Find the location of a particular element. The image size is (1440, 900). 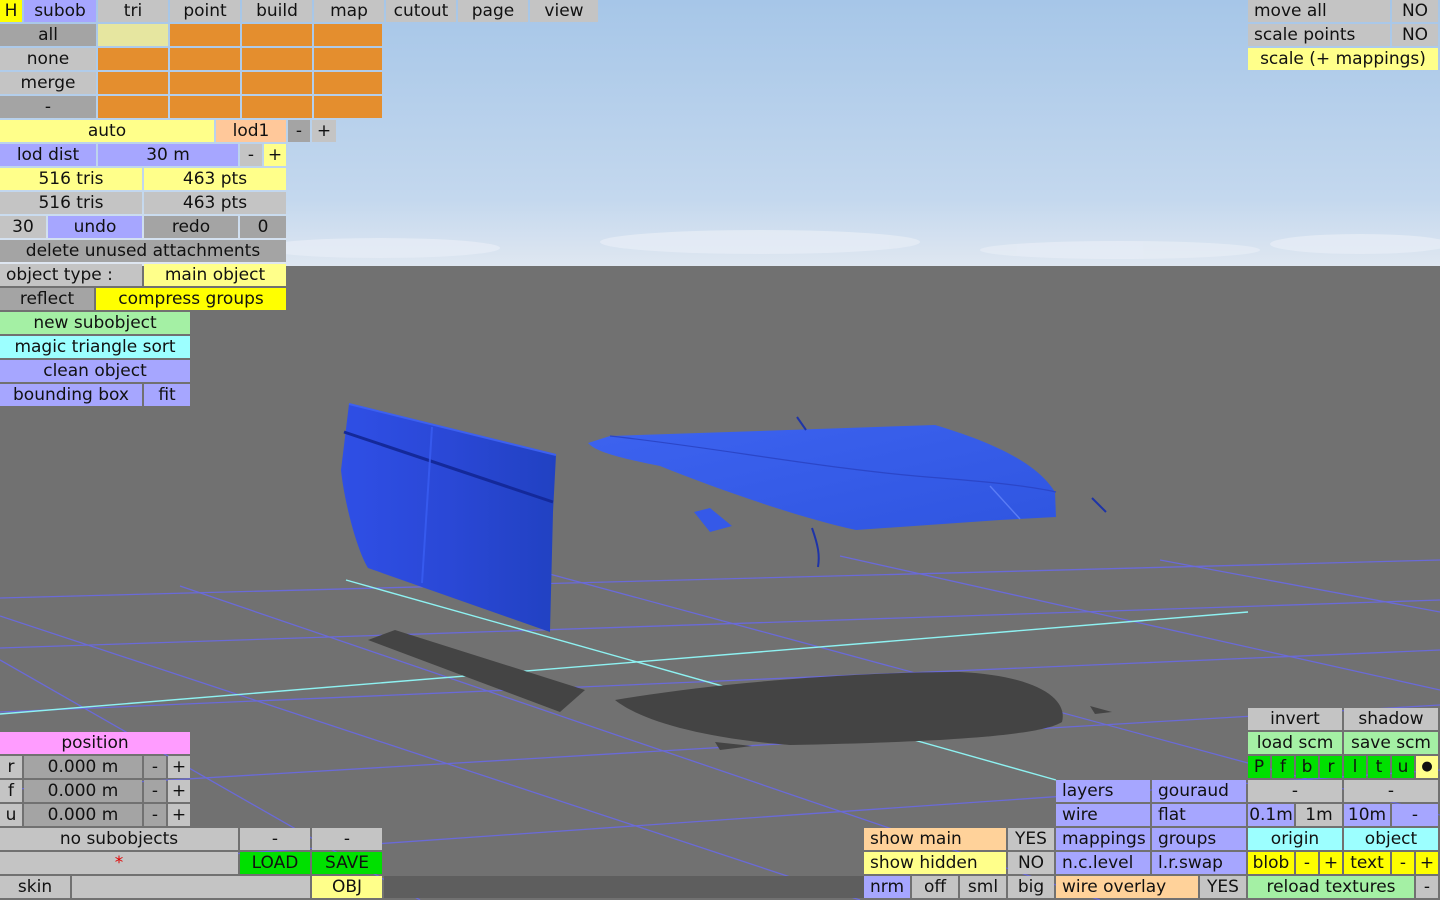

scale-points-value: NO is located at coordinates (1415, 35).